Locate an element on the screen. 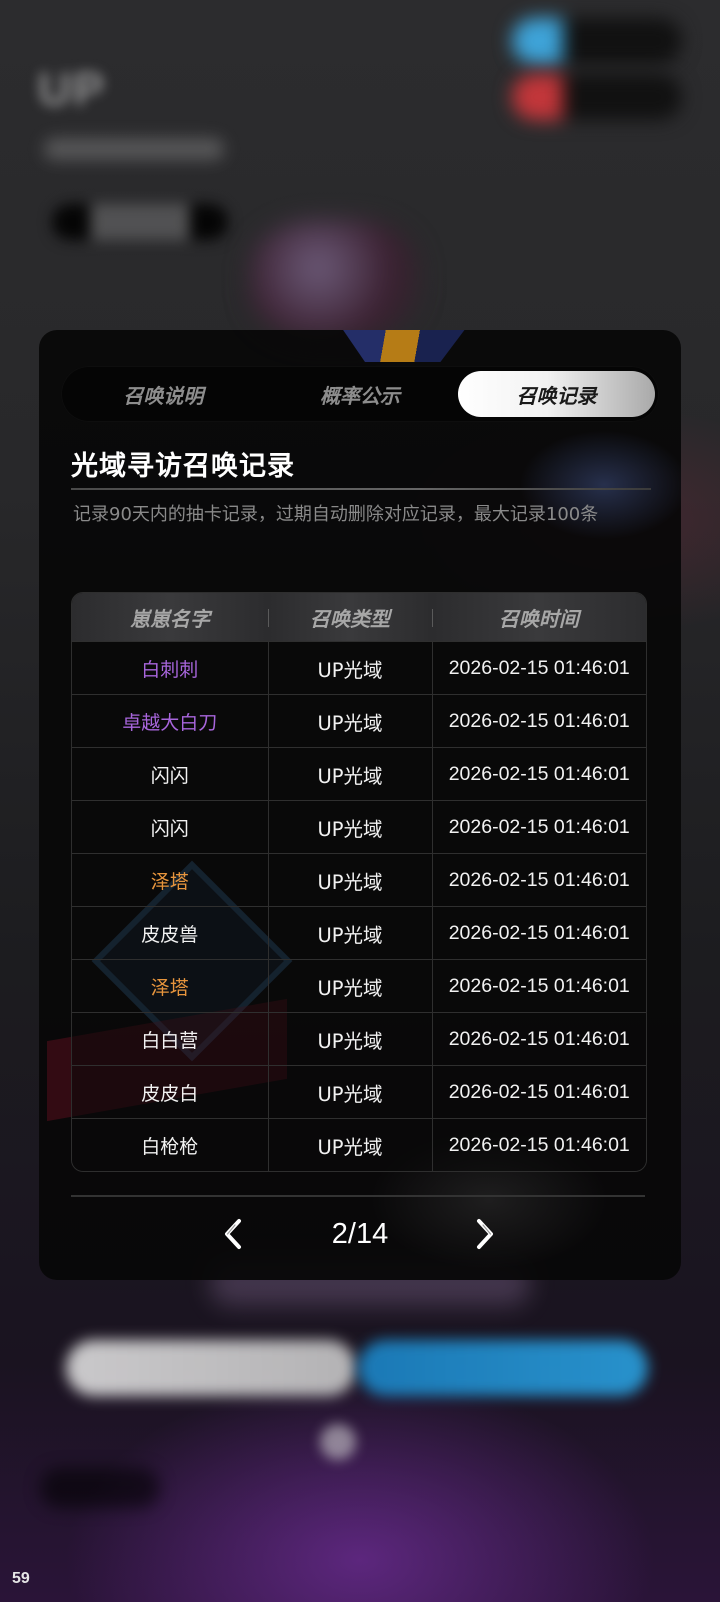  pagination: 2/14 is located at coordinates (360, 1235).